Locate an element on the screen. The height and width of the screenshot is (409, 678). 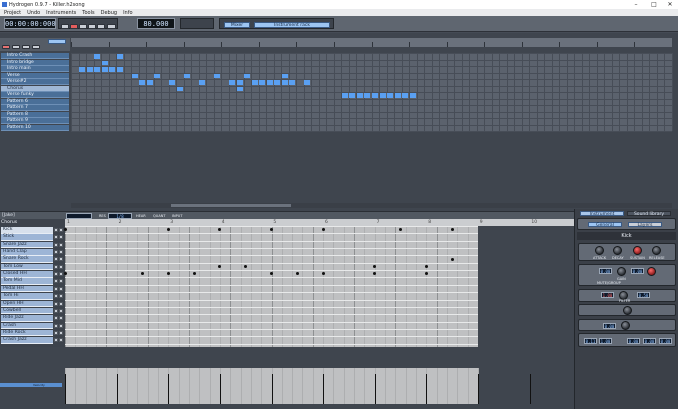
menu-debug: Debug is located at coordinates (109, 13).